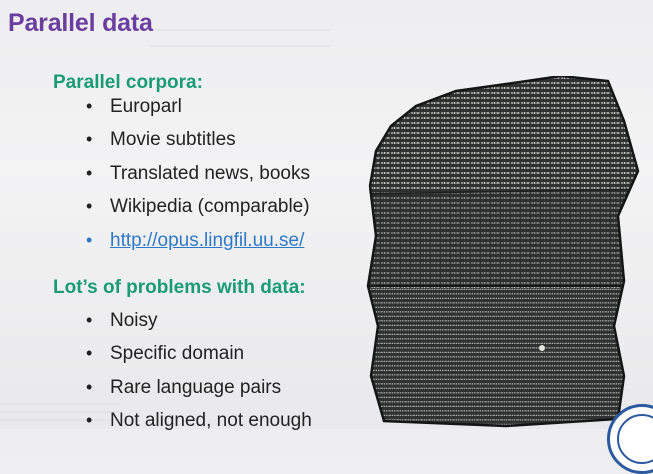 Image resolution: width=653 pixels, height=474 pixels. Describe the element at coordinates (635, 439) in the screenshot. I see `logo-ring` at that location.